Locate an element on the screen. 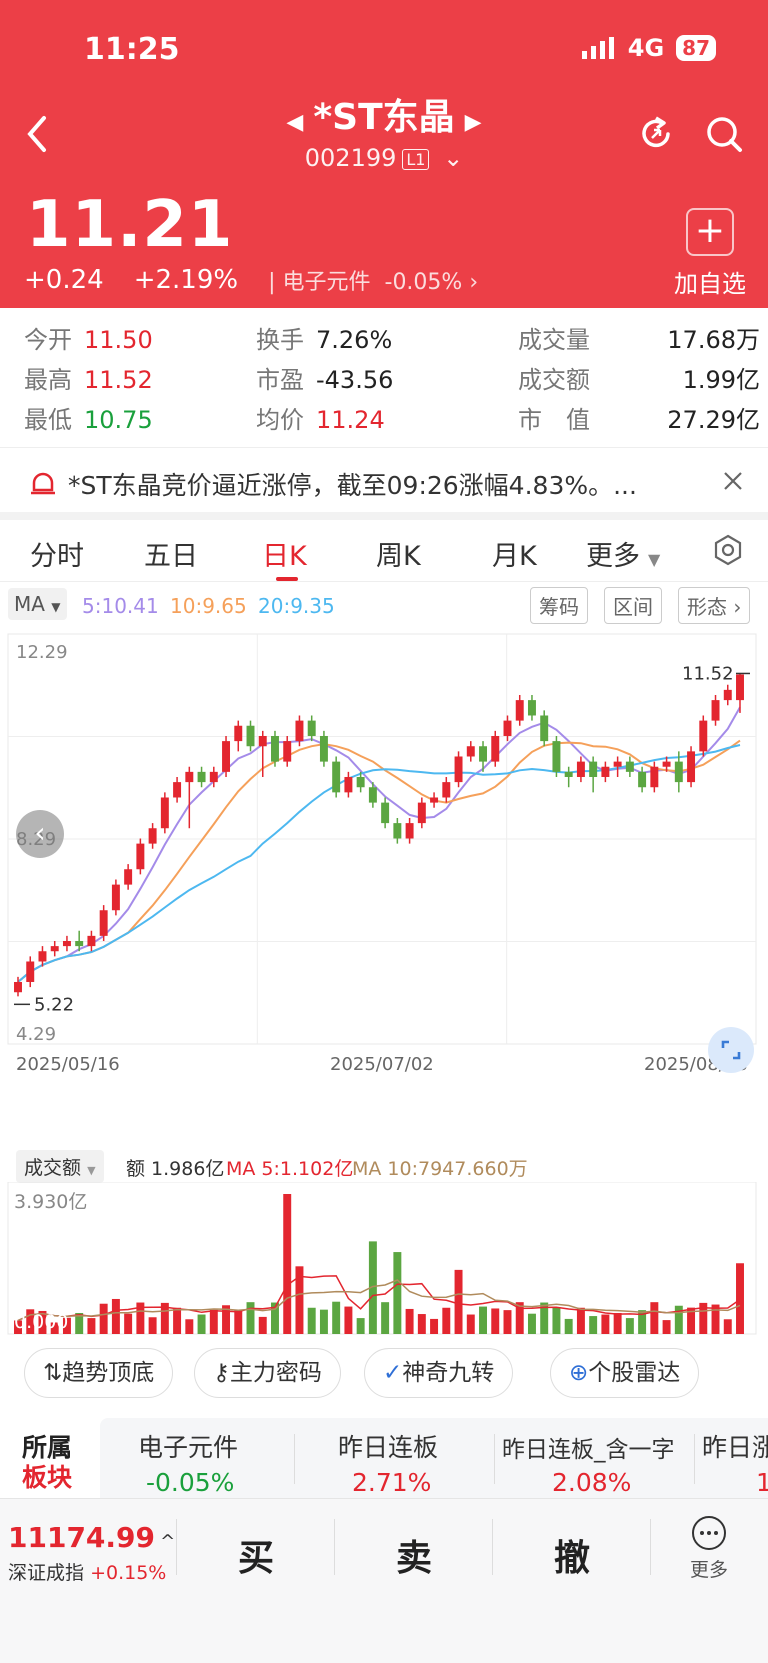 The image size is (768, 1663). chevron-down-icon: ⌄ is located at coordinates (453, 158).